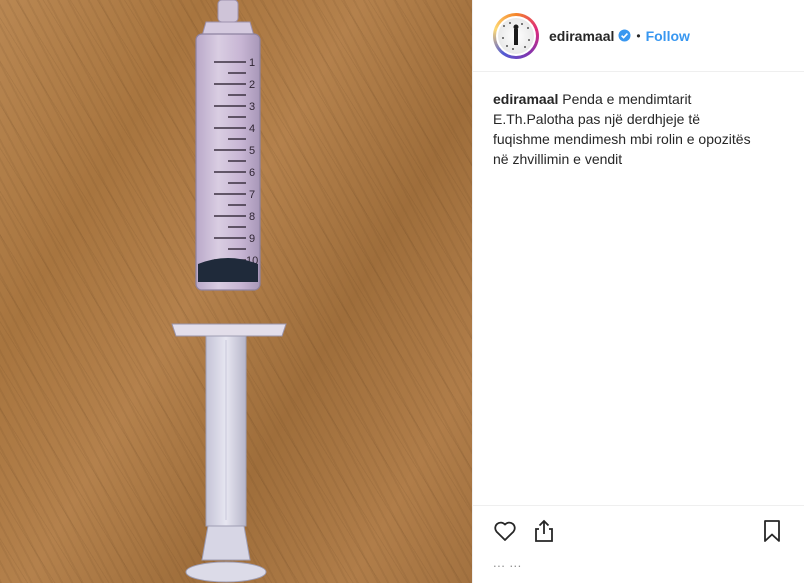 This screenshot has height=583, width=804. What do you see at coordinates (505, 531) in the screenshot?
I see `heart-icon` at bounding box center [505, 531].